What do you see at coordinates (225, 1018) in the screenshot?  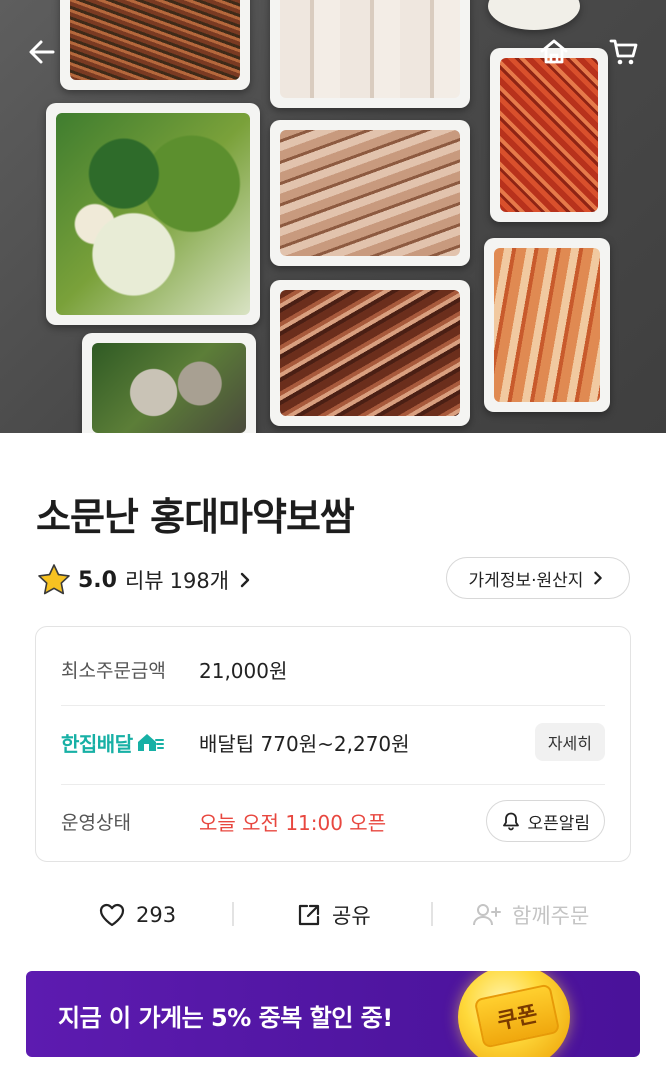 I see `banner-text: 지금 이 가게는 5% 중복 할인 중!` at bounding box center [225, 1018].